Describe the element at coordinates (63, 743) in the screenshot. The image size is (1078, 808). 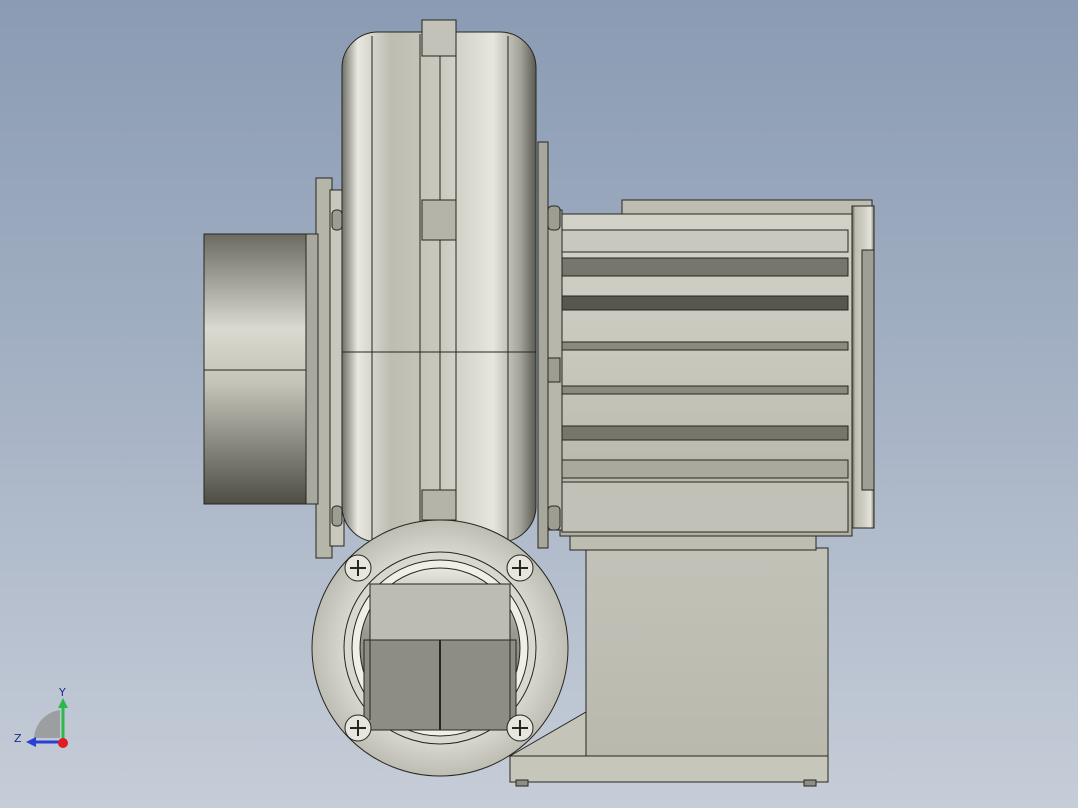
I see `x-axis-dot-icon` at that location.